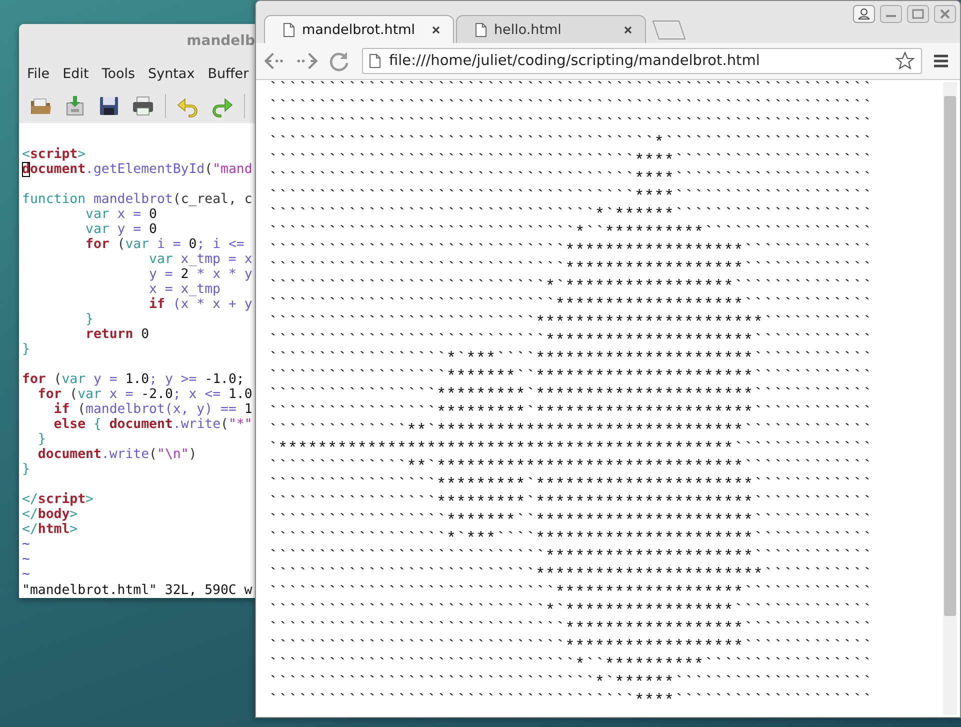  I want to click on code-line: var x = 0, so click(120, 214).